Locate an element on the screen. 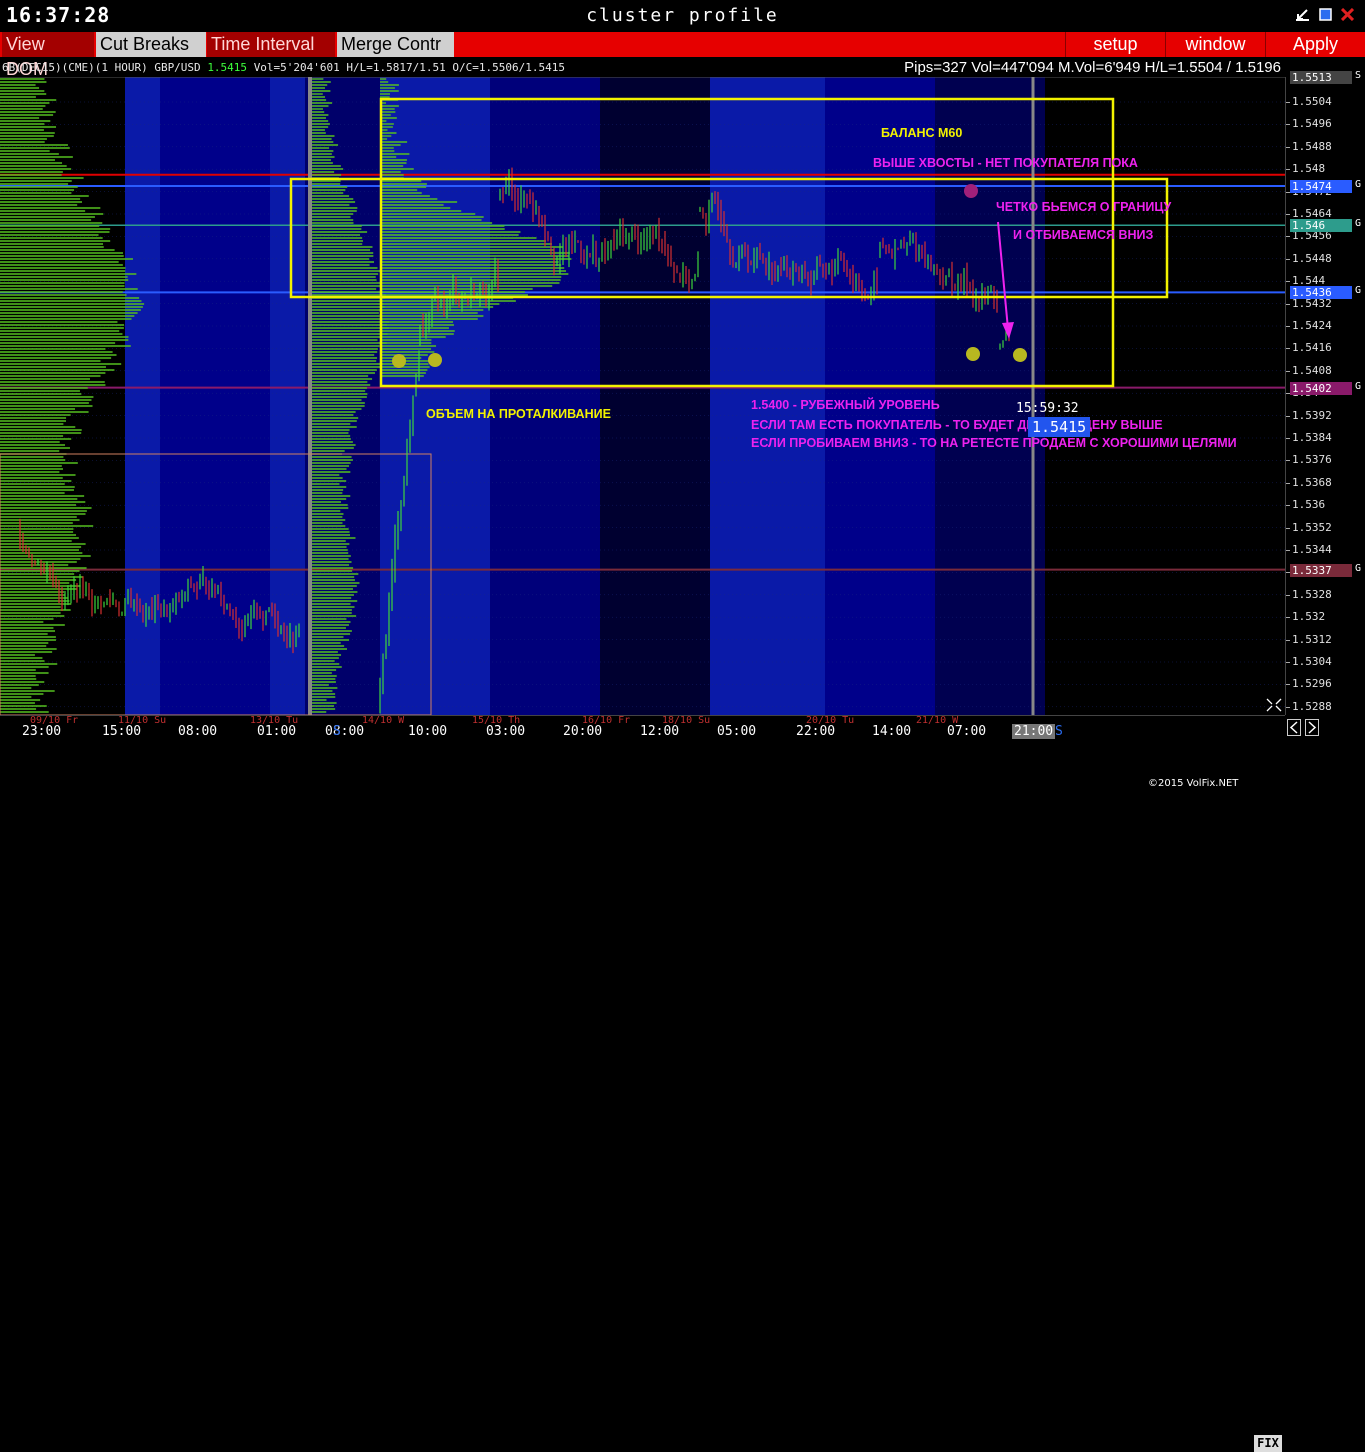 The image size is (1365, 1452). x-tick-label: 01:00 is located at coordinates (277, 731).